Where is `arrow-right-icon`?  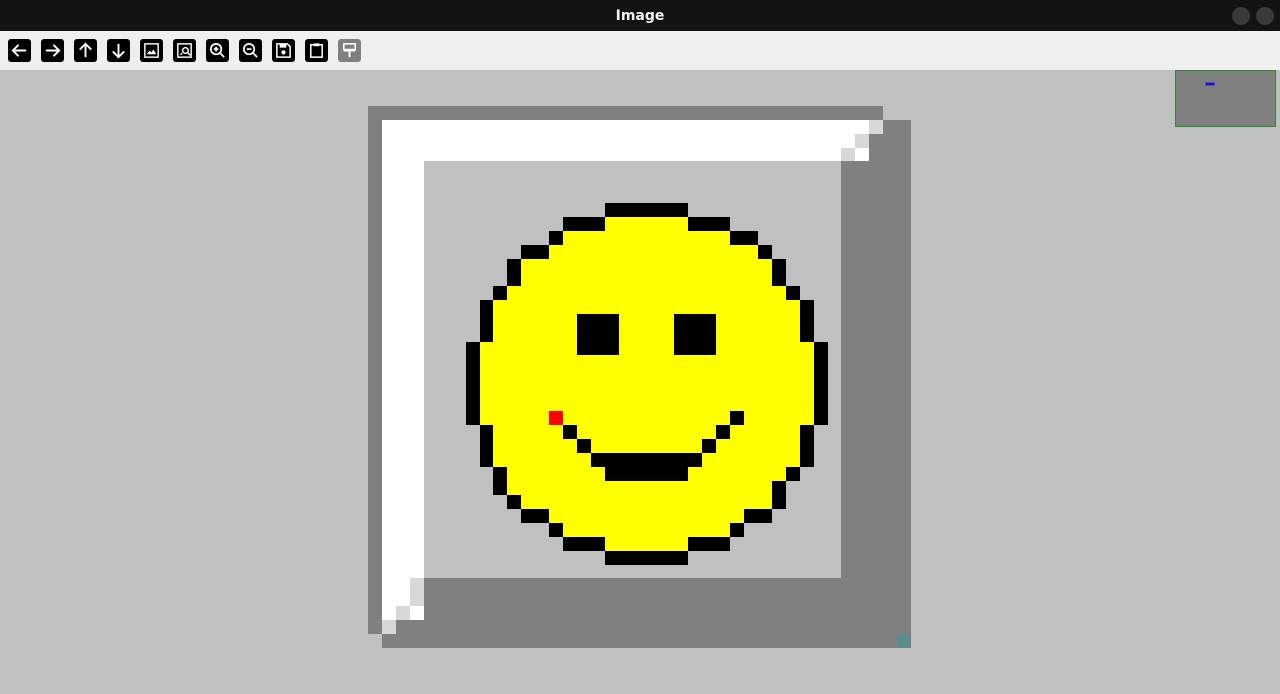
arrow-right-icon is located at coordinates (53, 50).